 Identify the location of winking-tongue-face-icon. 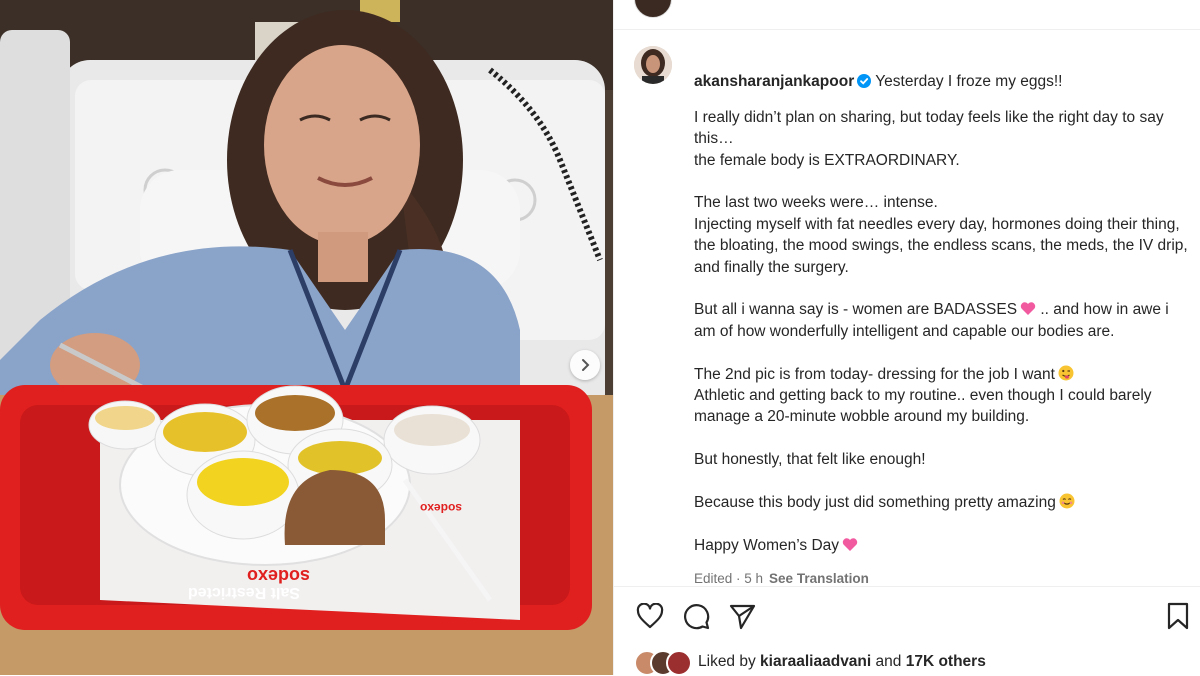
(1066, 373).